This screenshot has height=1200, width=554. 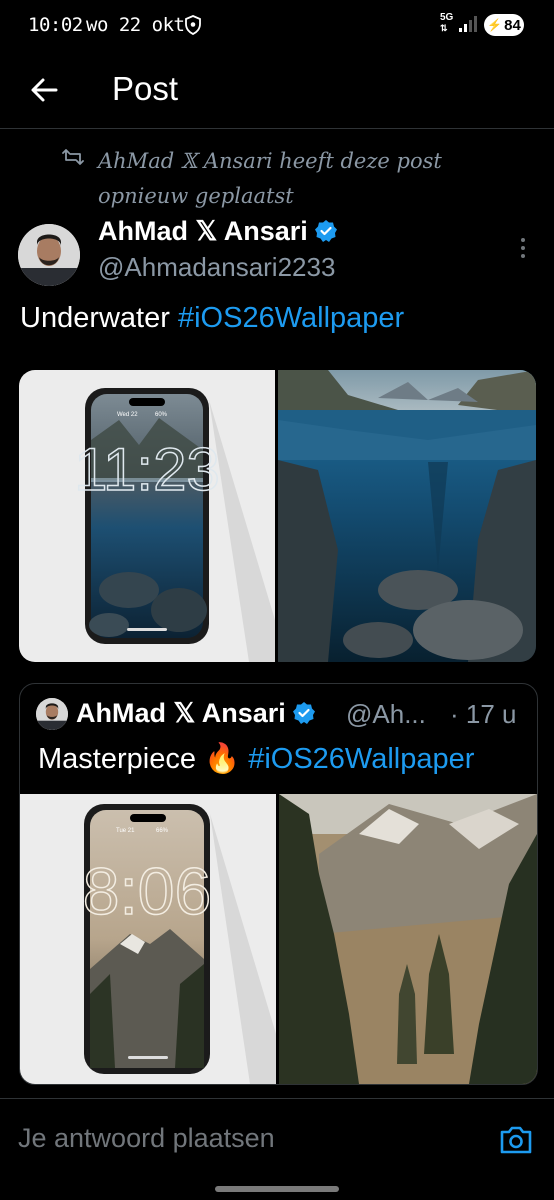 I want to click on repost-icon, so click(x=73, y=157).